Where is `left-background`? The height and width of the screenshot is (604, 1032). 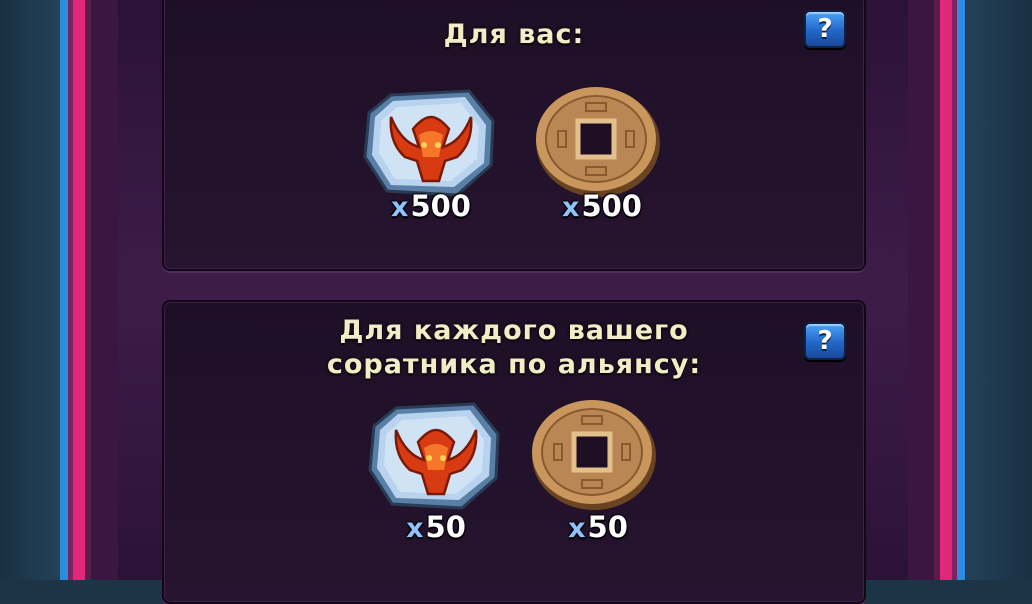 left-background is located at coordinates (30, 290).